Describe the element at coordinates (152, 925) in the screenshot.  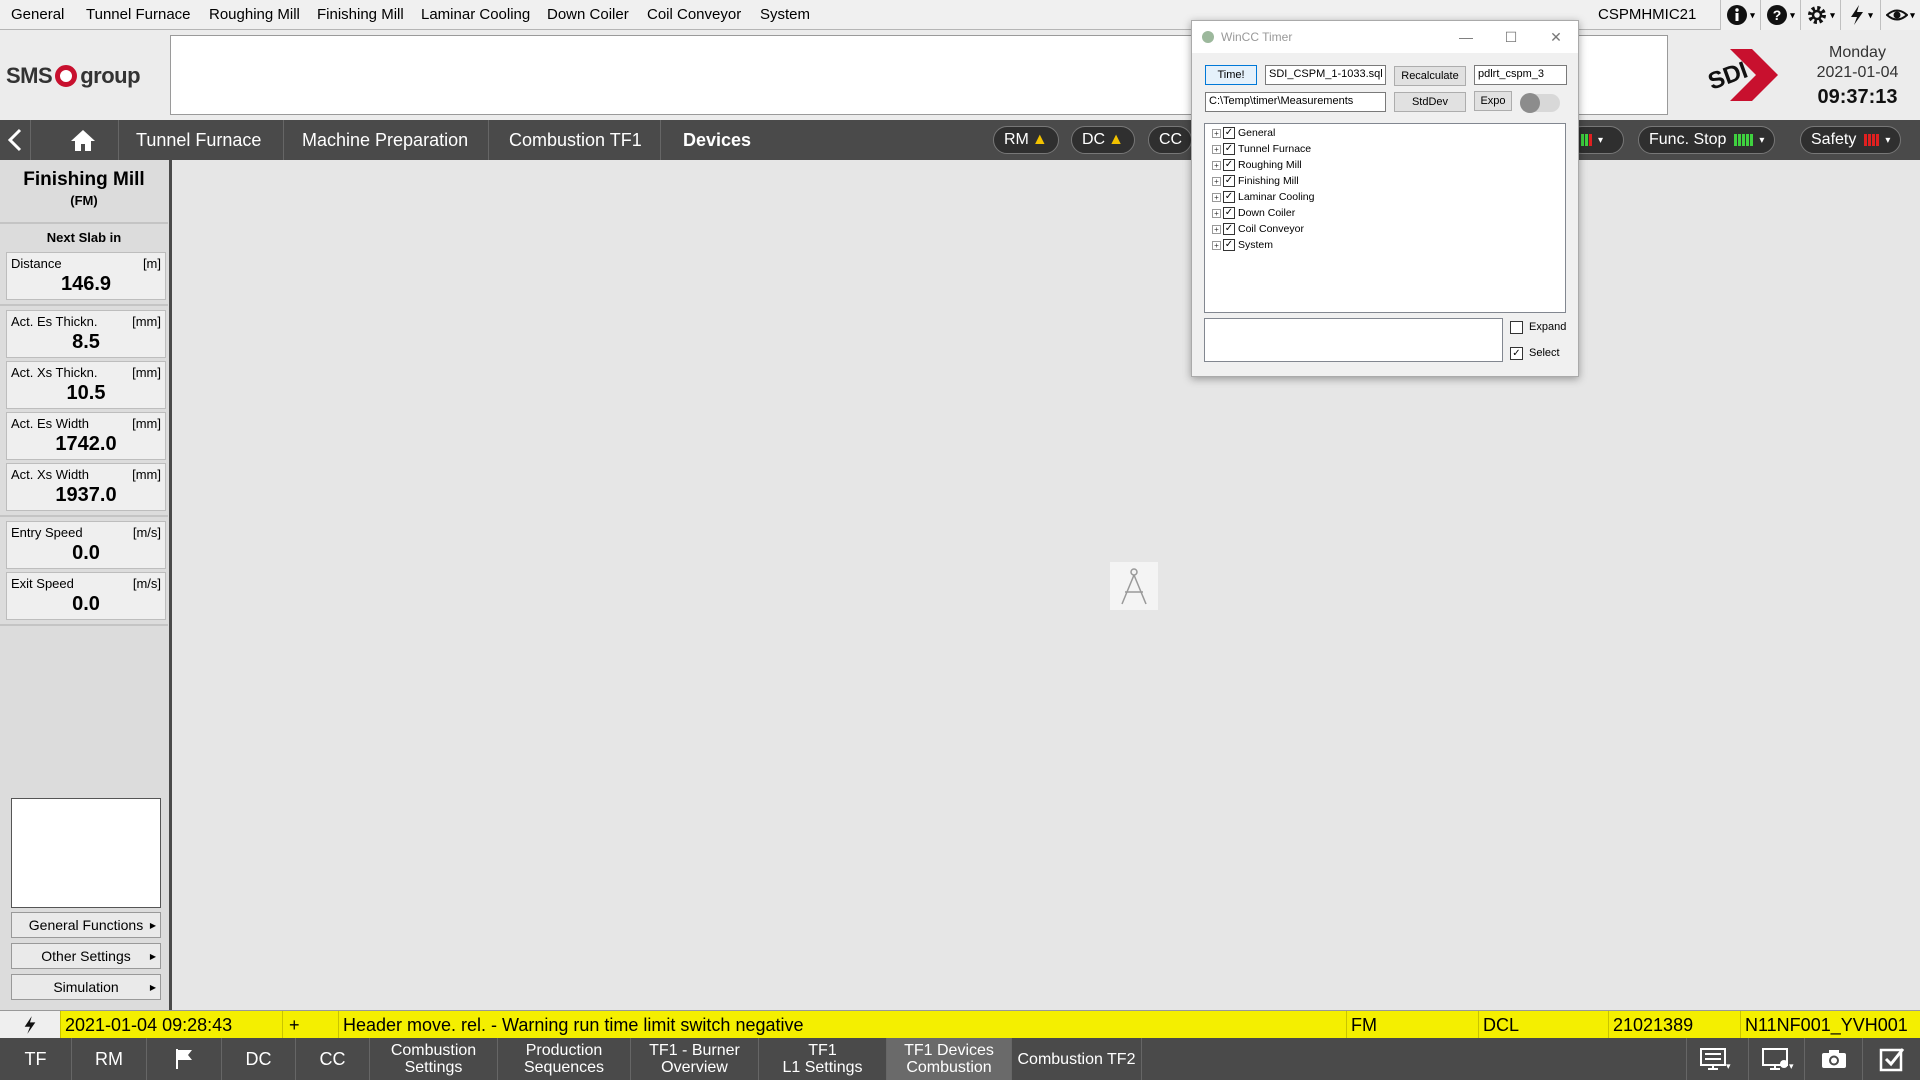
I see `chevron-right-icon: ▶` at that location.